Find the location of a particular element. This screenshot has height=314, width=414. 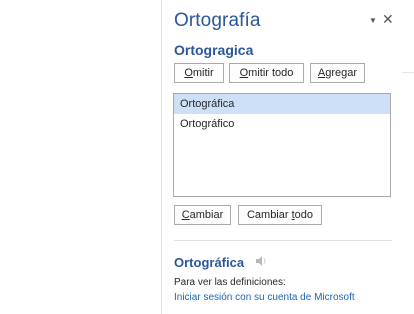

ignore-button-accel: O is located at coordinates (188, 73).